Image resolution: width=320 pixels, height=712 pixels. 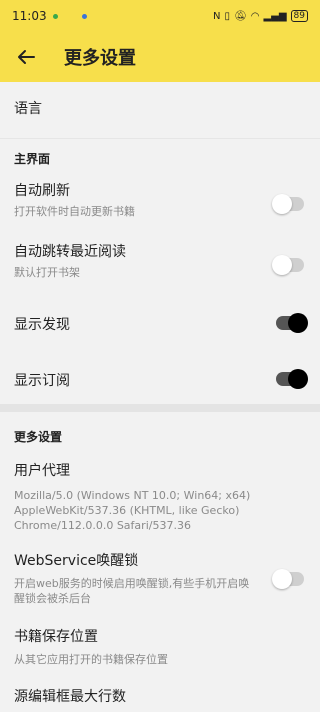 What do you see at coordinates (42, 325) in the screenshot?
I see `setting-show-discover-label: 显示发现` at bounding box center [42, 325].